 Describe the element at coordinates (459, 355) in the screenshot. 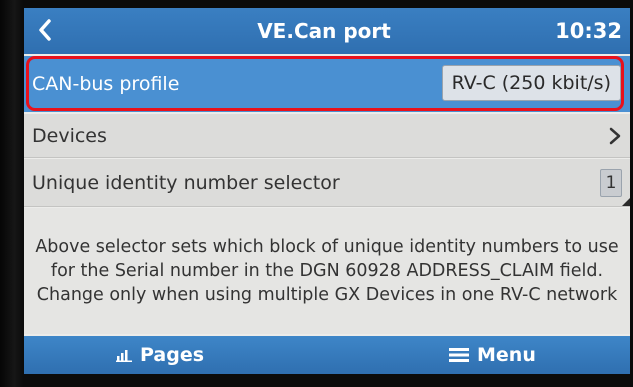

I see `hamburger-menu-icon` at that location.